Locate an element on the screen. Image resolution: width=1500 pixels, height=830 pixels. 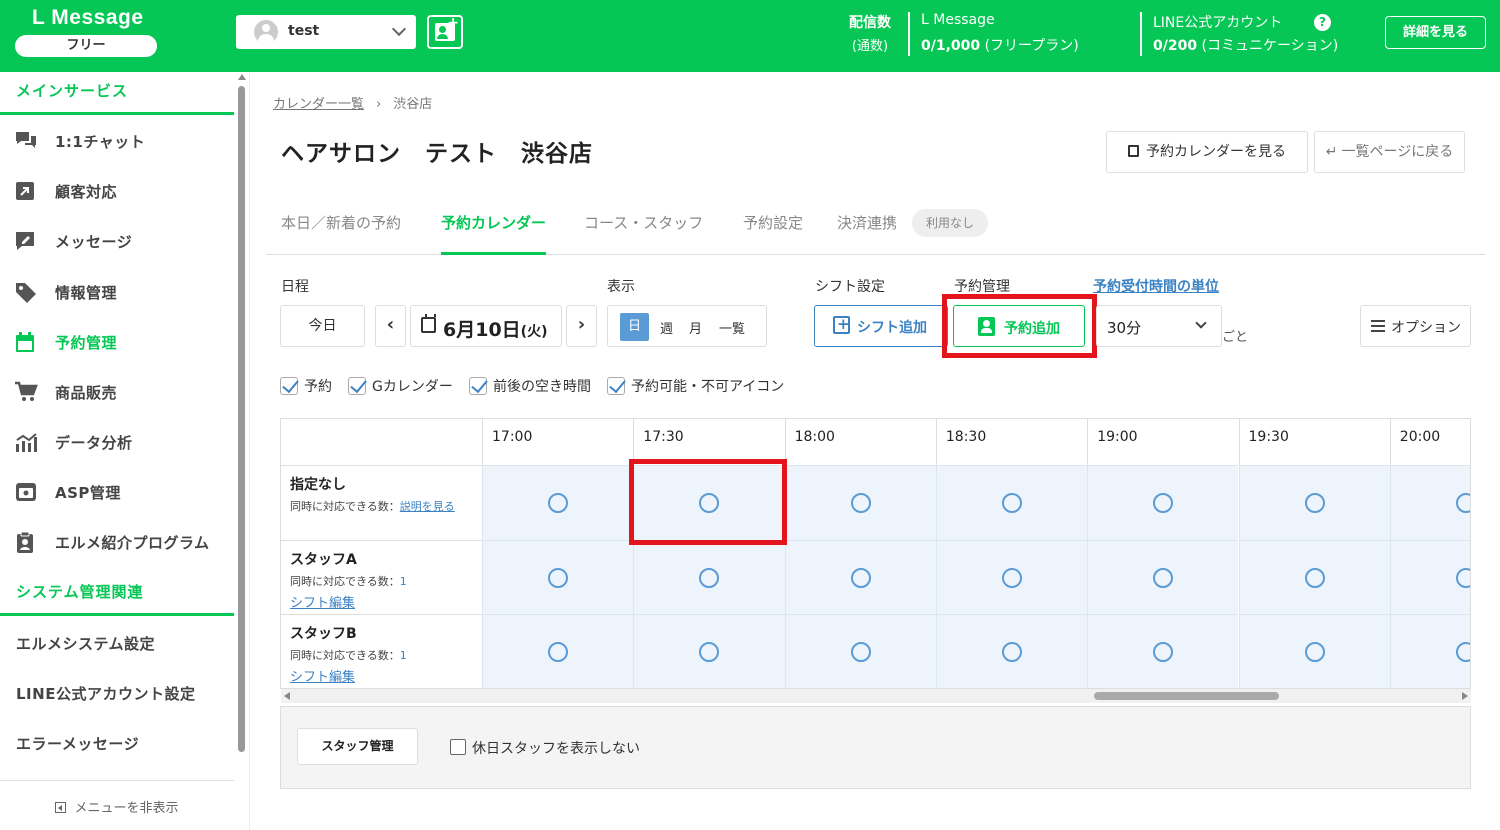
divider is located at coordinates (117, 614).